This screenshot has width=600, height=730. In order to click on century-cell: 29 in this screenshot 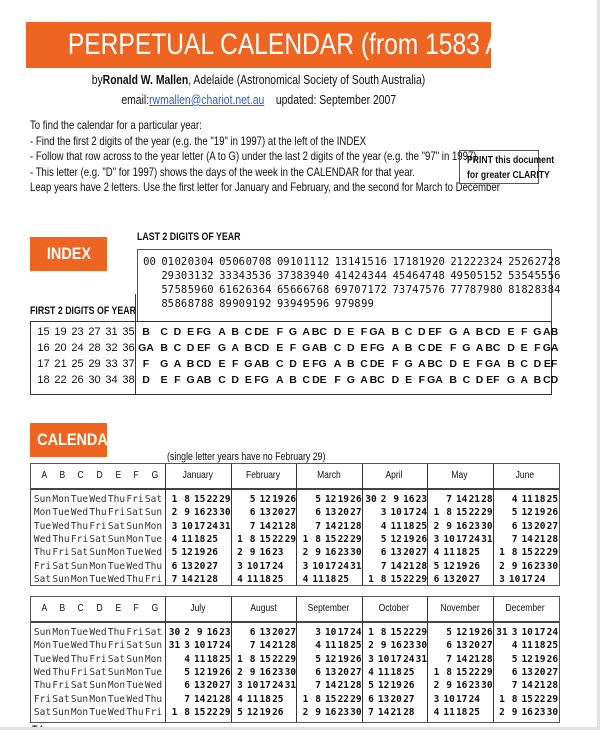, I will do `click(94, 364)`.